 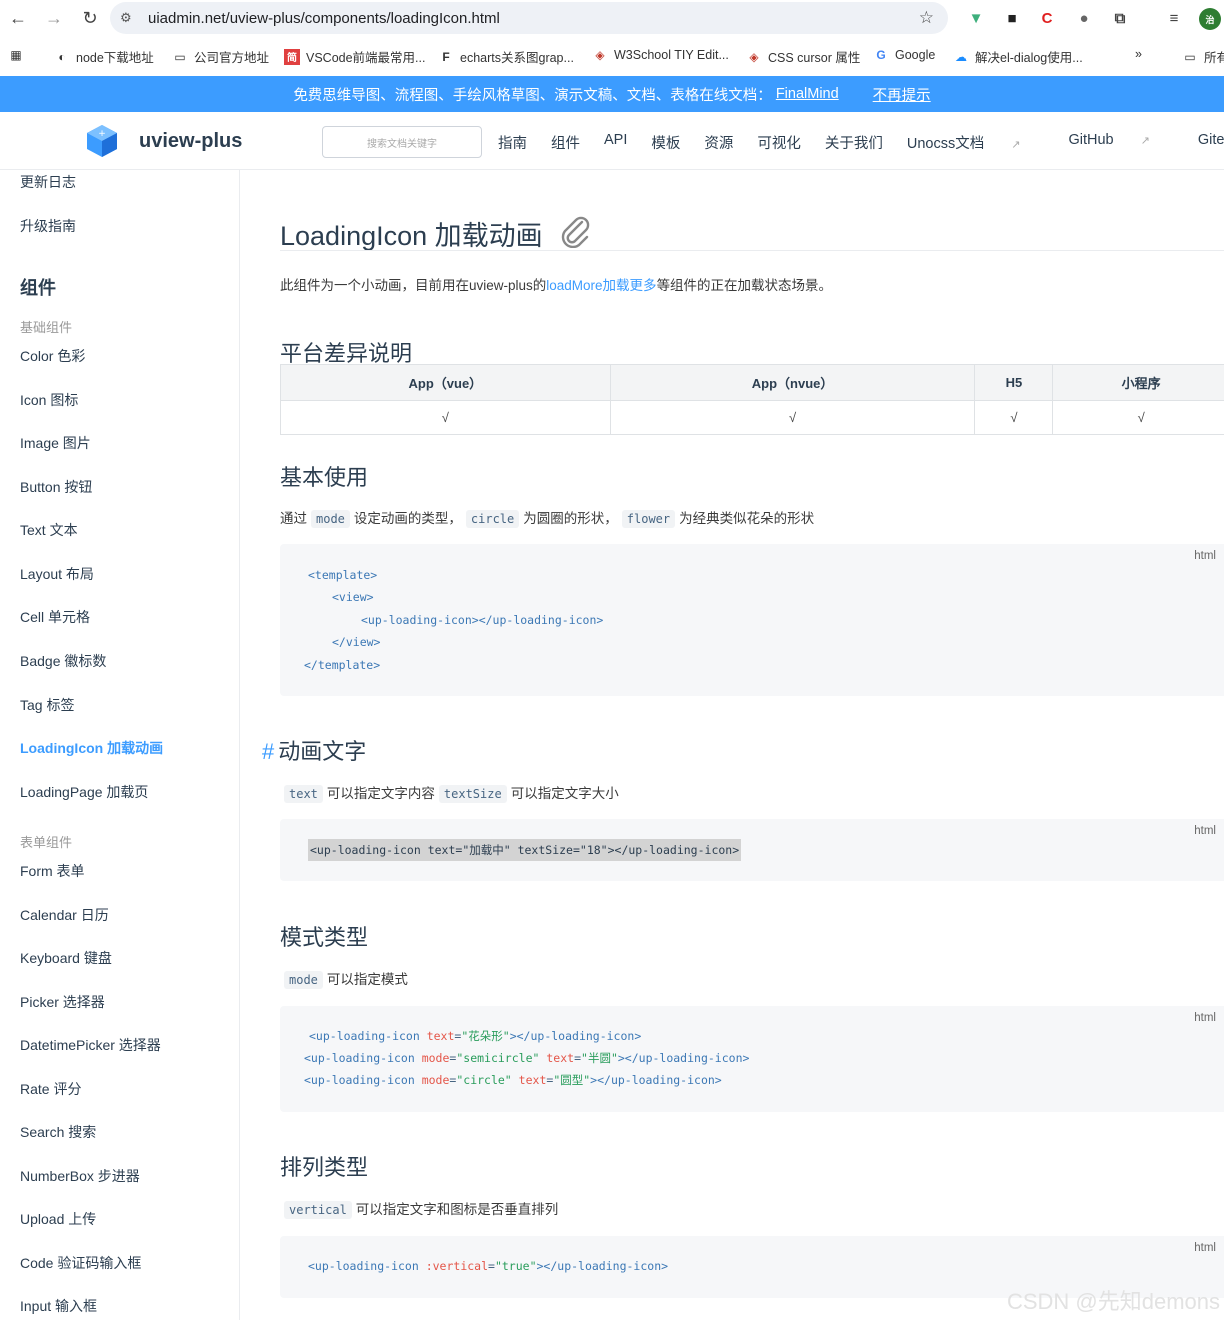 What do you see at coordinates (58, 1132) in the screenshot?
I see `sidebar-item-search: Search 搜索` at bounding box center [58, 1132].